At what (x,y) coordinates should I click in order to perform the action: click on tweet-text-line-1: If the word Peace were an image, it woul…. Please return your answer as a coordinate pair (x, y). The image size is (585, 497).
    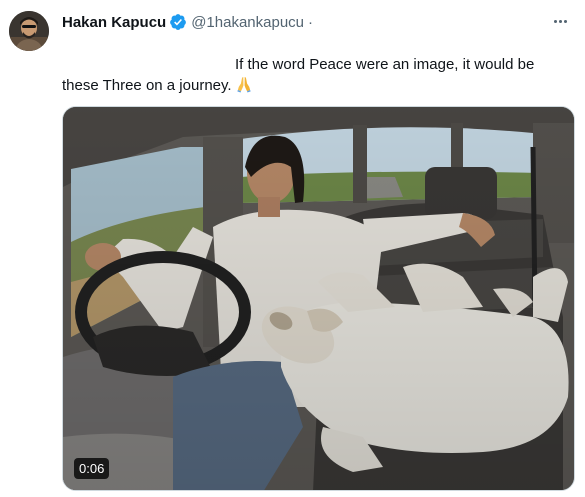
    Looking at the image, I should click on (385, 64).